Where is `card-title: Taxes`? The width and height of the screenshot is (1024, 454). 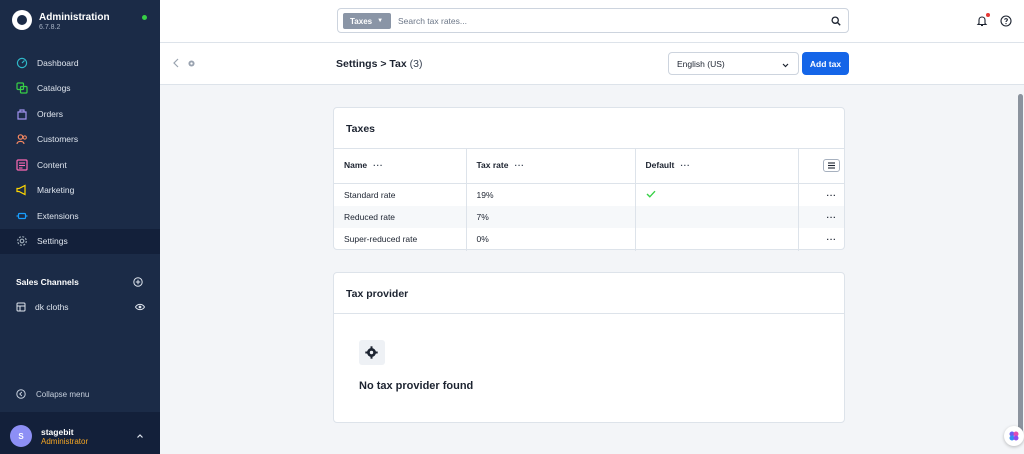 card-title: Taxes is located at coordinates (360, 129).